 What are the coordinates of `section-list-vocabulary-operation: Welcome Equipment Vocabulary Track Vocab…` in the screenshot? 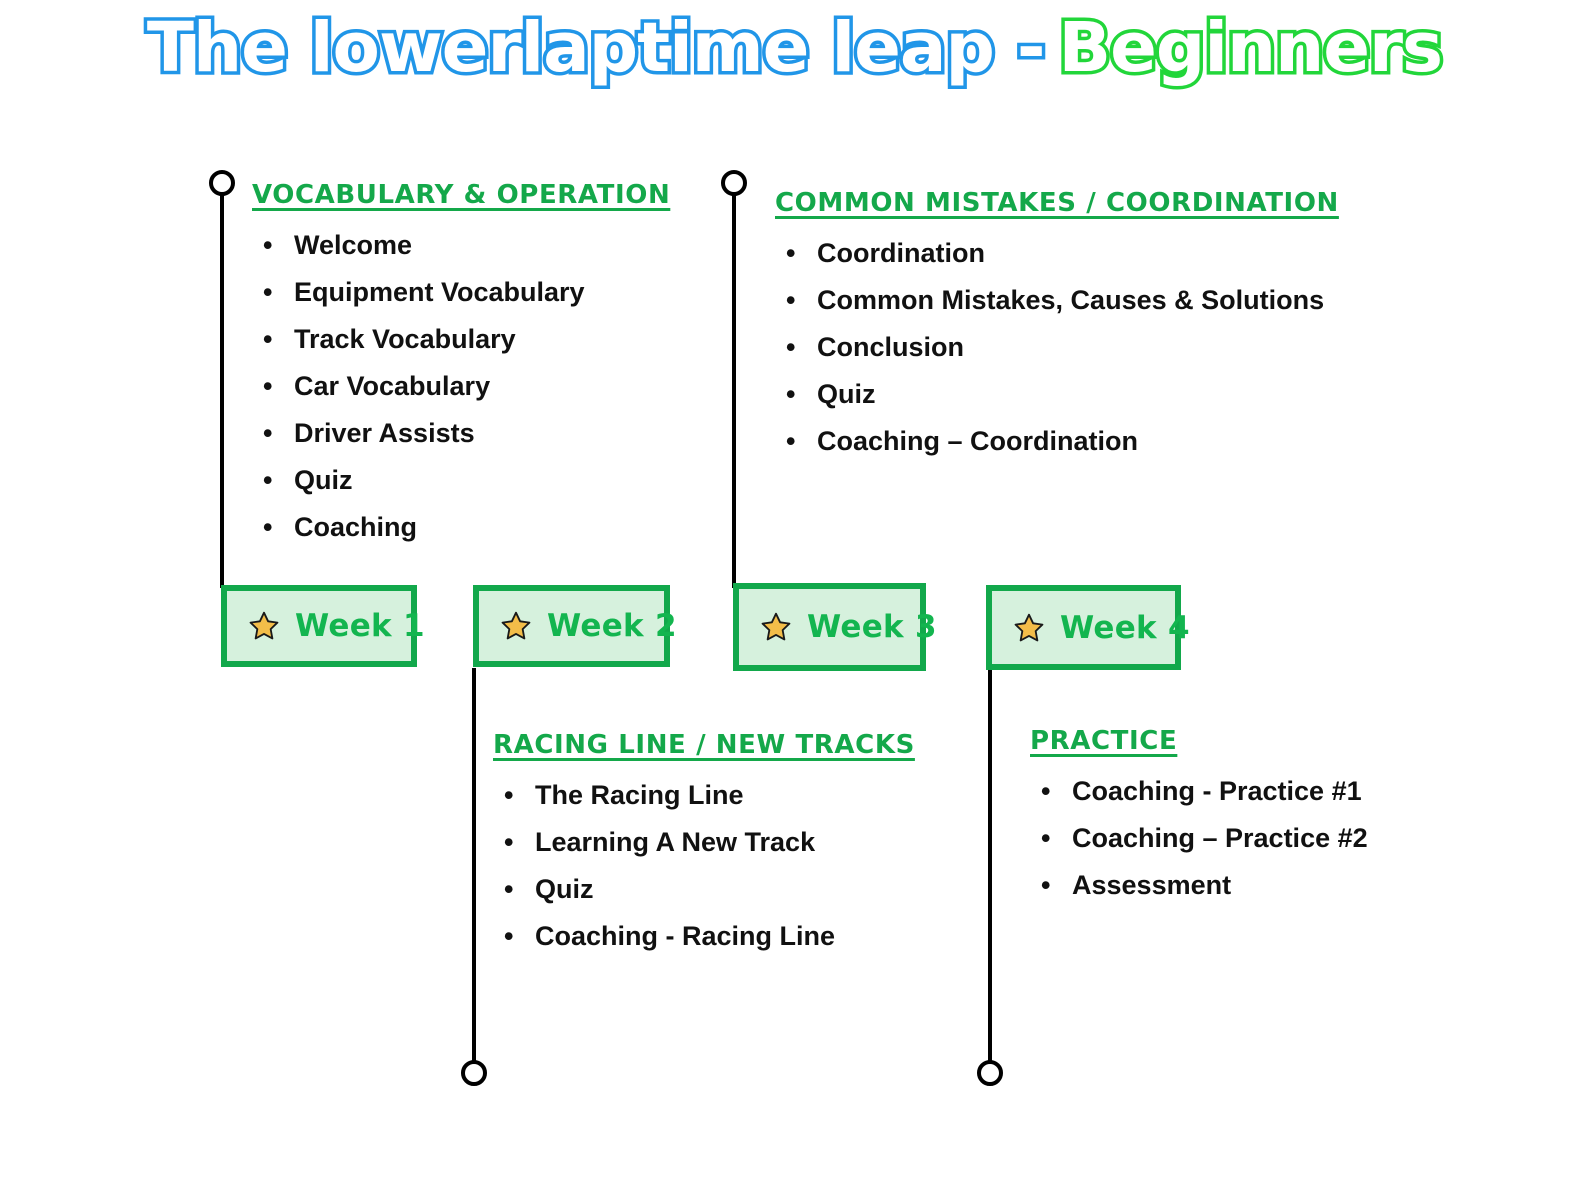 It's located at (461, 386).